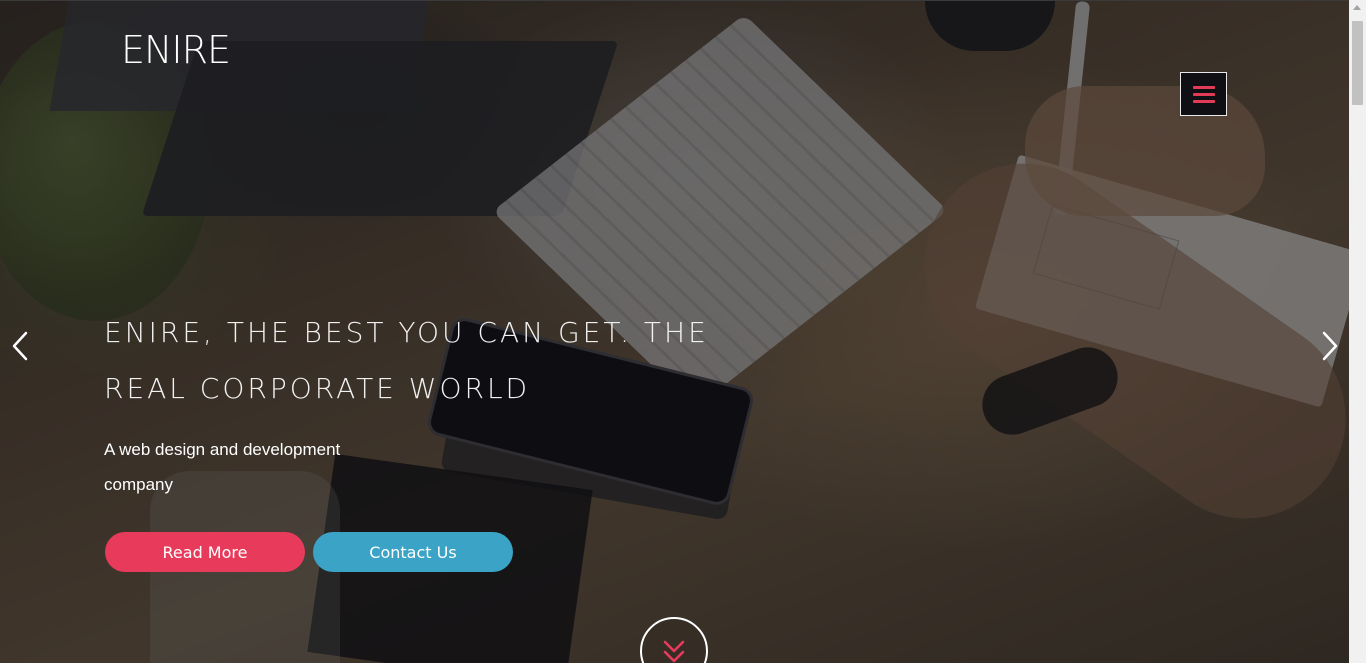 Image resolution: width=1366 pixels, height=663 pixels. I want to click on scroll-up-arrow-icon, so click(1357, 7).